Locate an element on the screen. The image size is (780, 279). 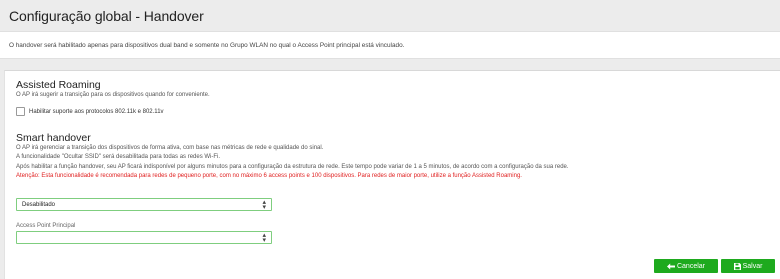
cancel-button: Cancelar is located at coordinates (686, 266).